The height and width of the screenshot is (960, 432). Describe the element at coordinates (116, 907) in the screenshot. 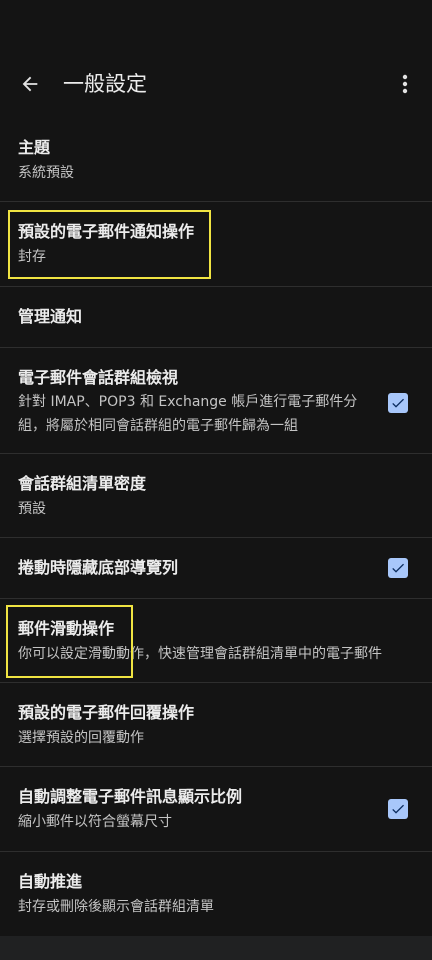

I see `setting-subtitle: 封存或刪除後顯示會話群組清單` at that location.